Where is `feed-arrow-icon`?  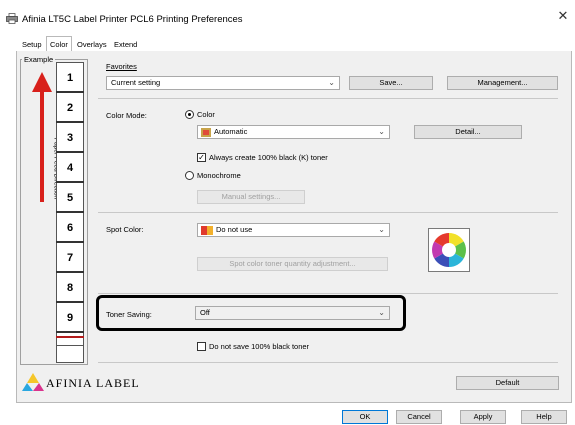
feed-arrow-icon is located at coordinates (42, 147).